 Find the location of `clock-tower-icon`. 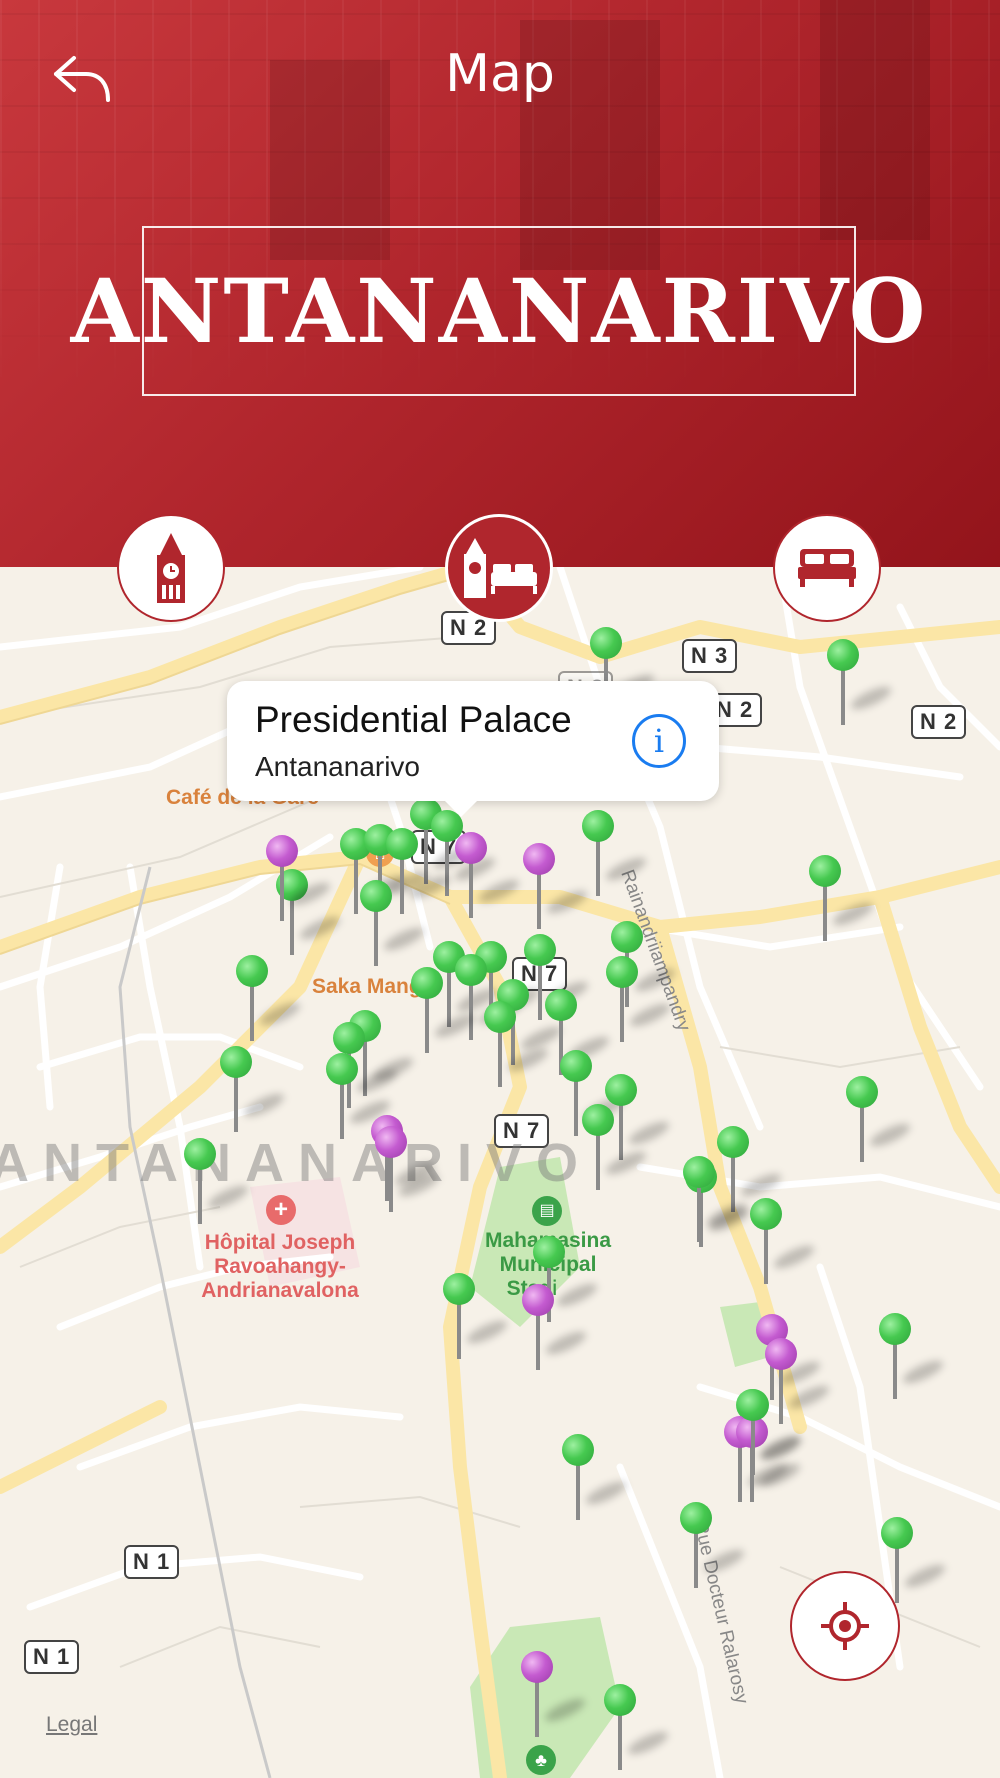

clock-tower-icon is located at coordinates (171, 568).